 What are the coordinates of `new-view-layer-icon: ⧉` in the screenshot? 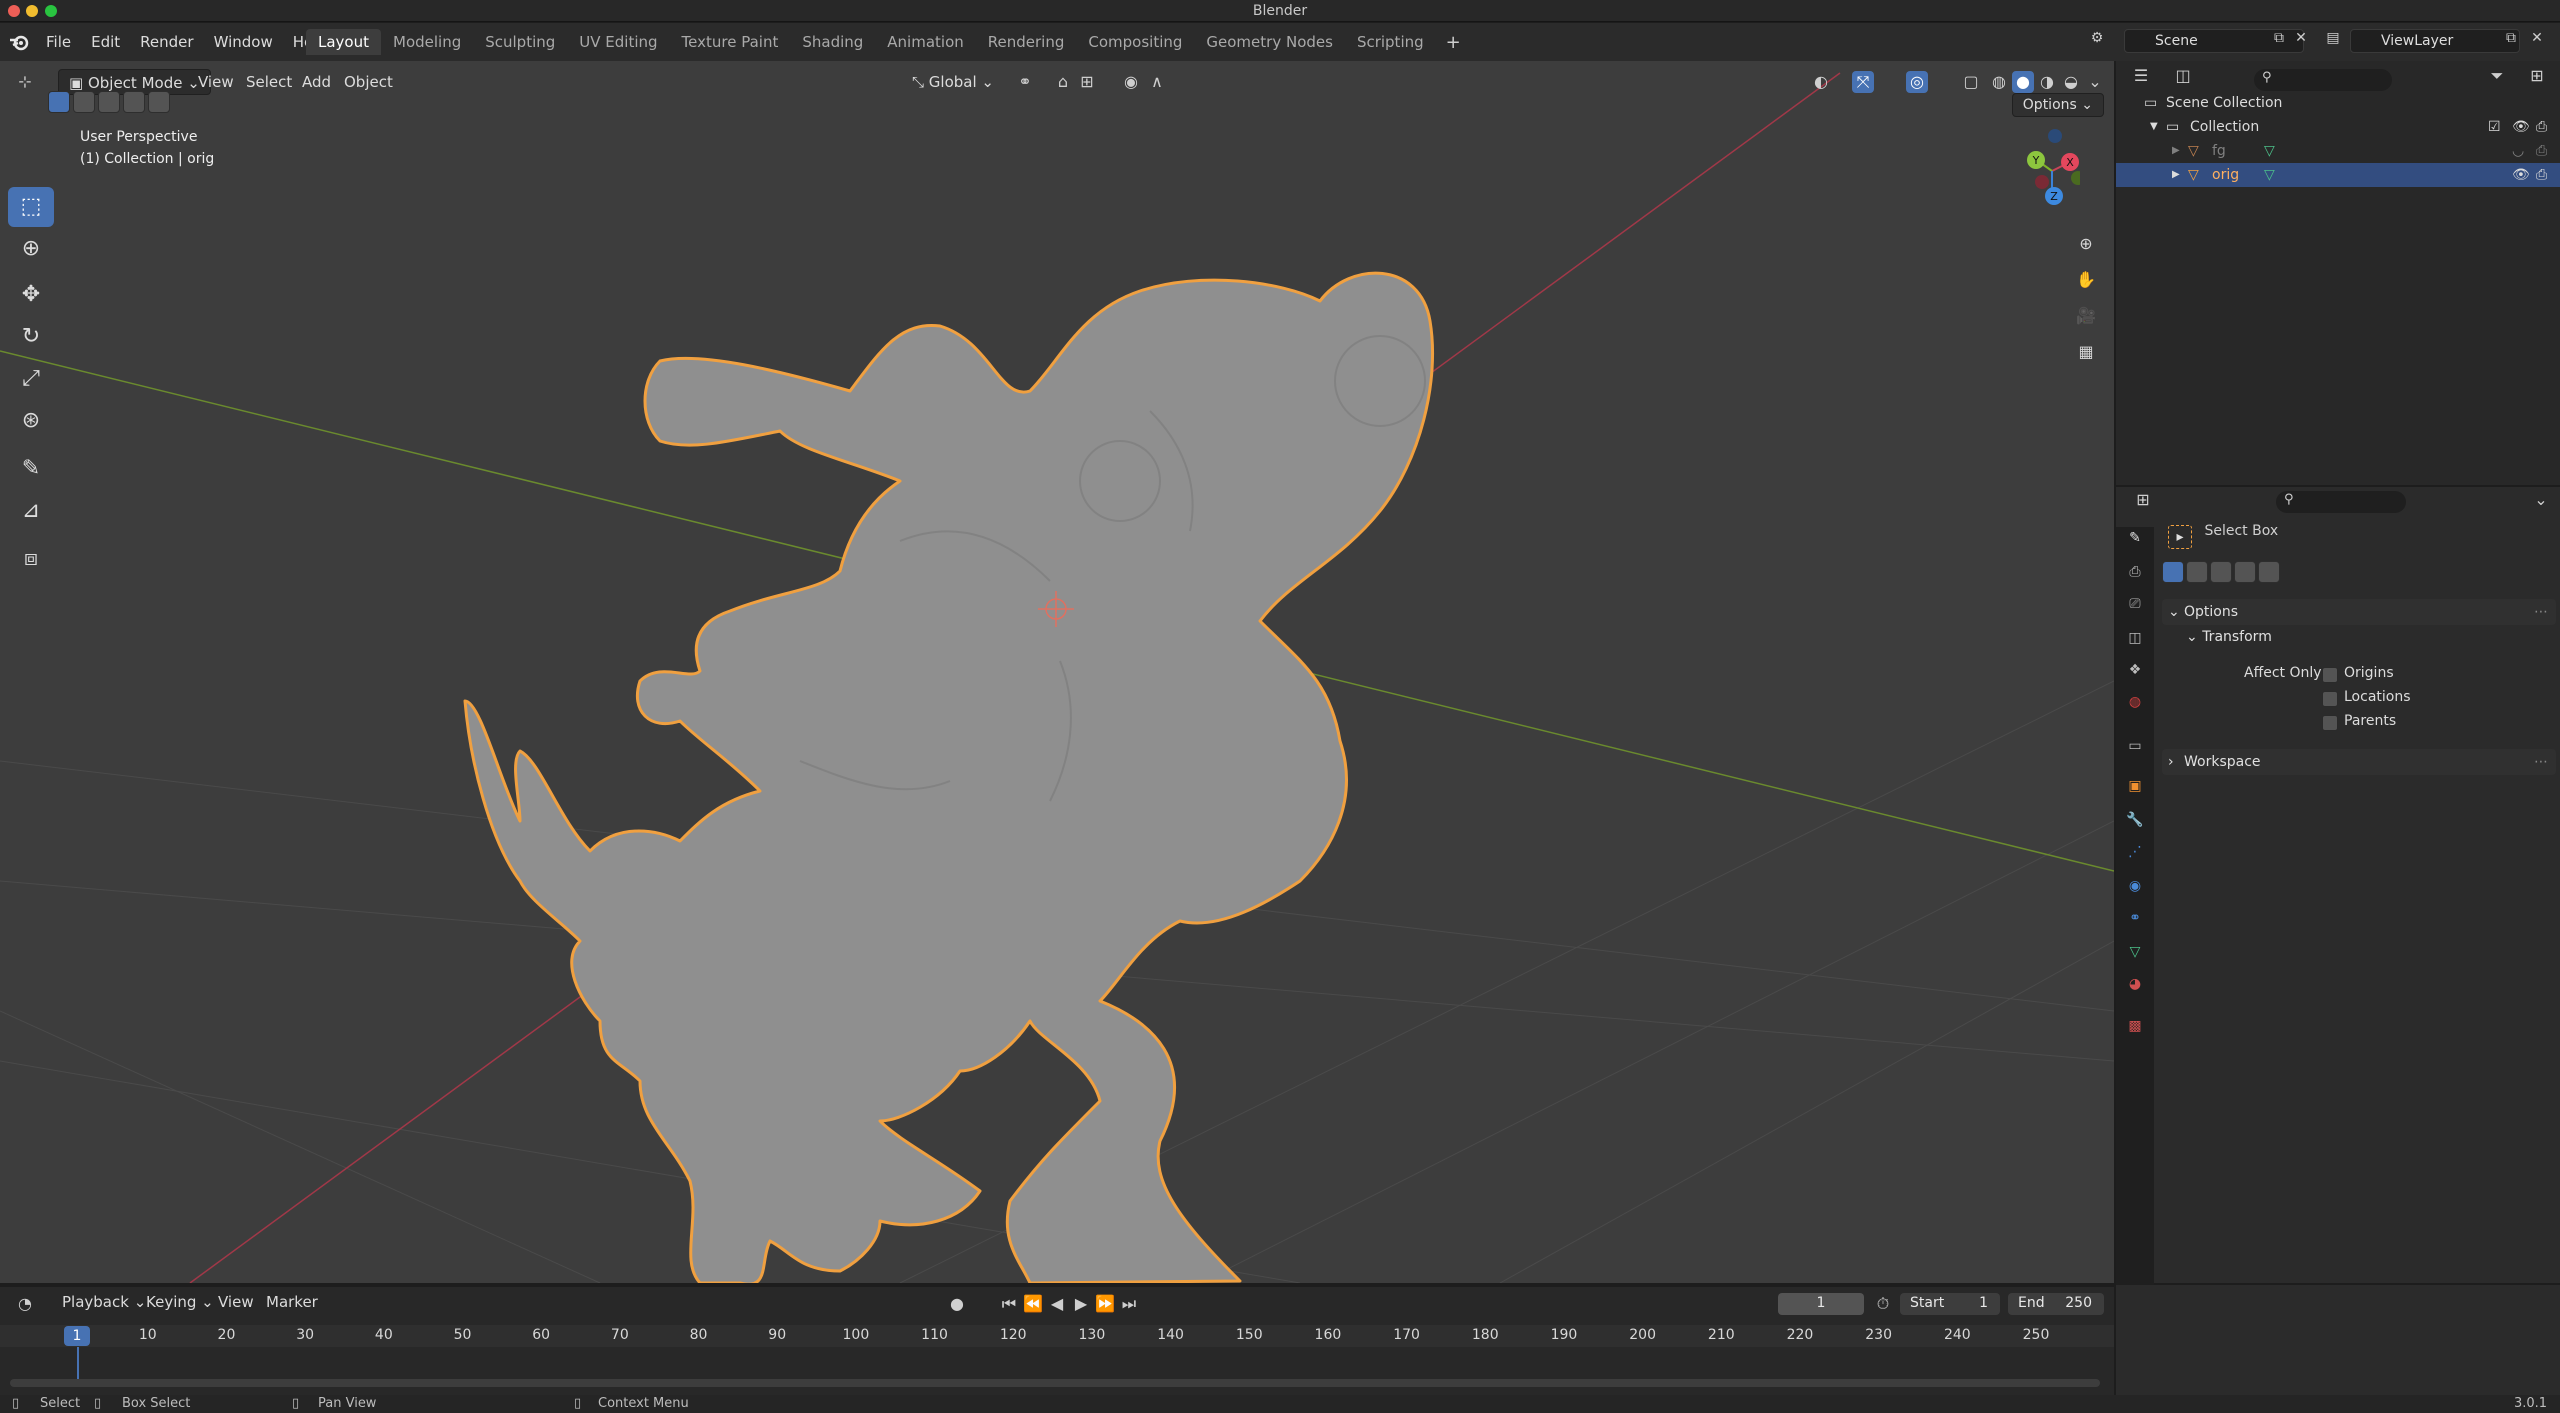 It's located at (2511, 41).